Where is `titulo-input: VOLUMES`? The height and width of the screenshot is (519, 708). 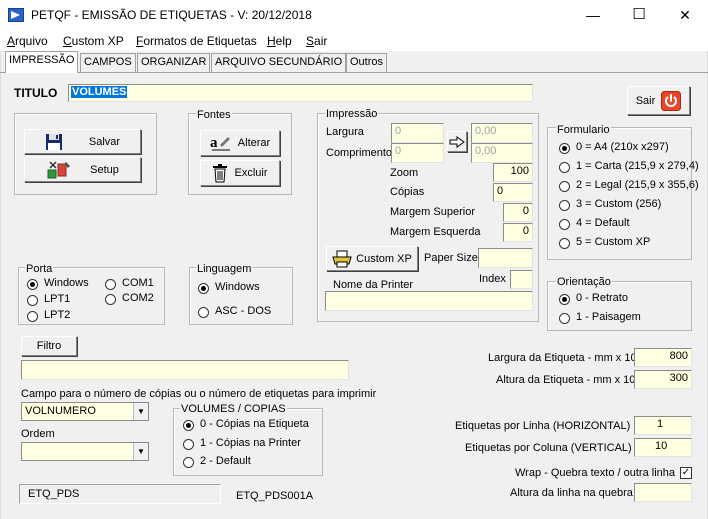
titulo-input: VOLUMES is located at coordinates (300, 93).